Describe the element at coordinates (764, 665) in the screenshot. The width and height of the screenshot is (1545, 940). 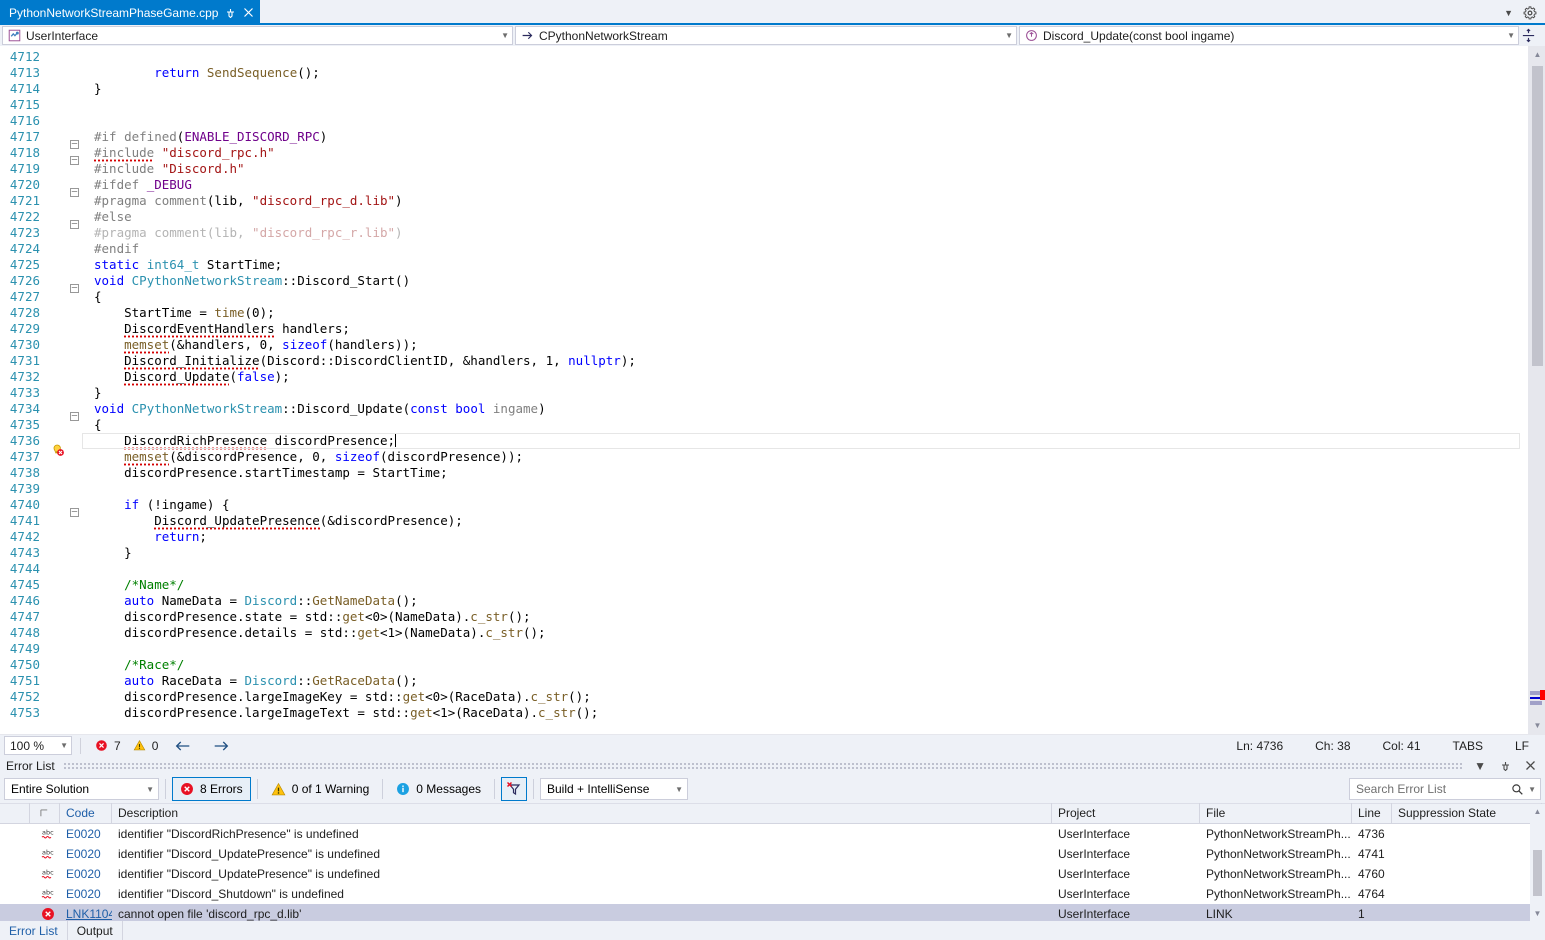
I see `code-line: 4750 /*Race*/` at that location.